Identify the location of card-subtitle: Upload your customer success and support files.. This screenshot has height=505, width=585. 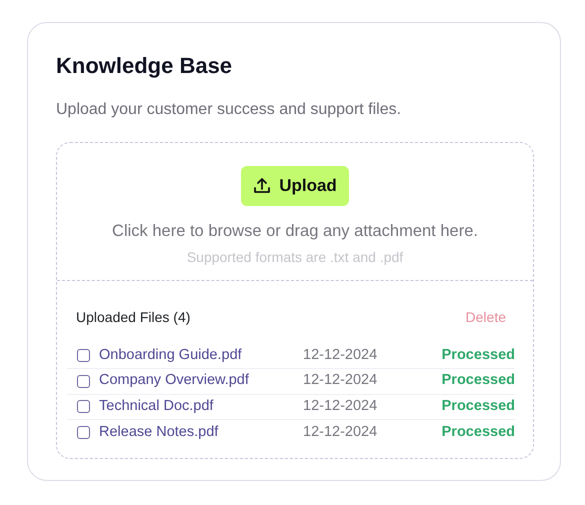
(229, 110).